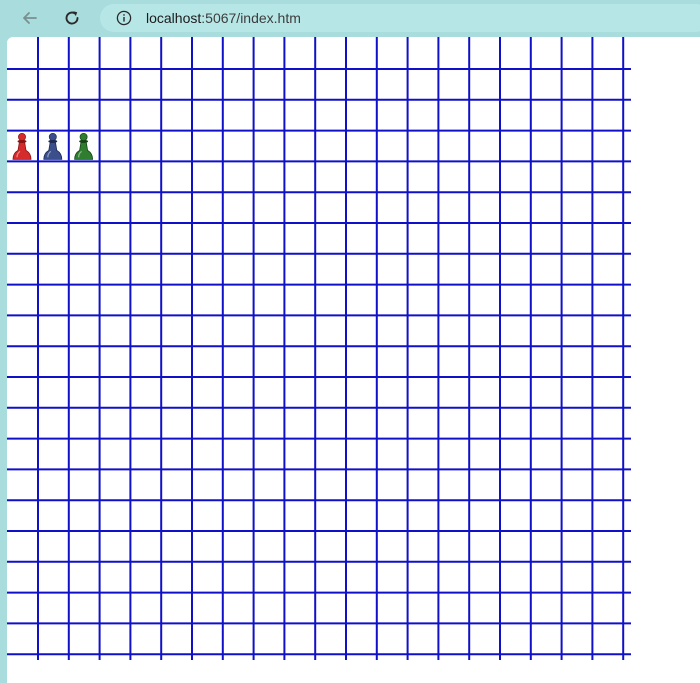  What do you see at coordinates (53, 146) in the screenshot?
I see `blue-pawn-icon` at bounding box center [53, 146].